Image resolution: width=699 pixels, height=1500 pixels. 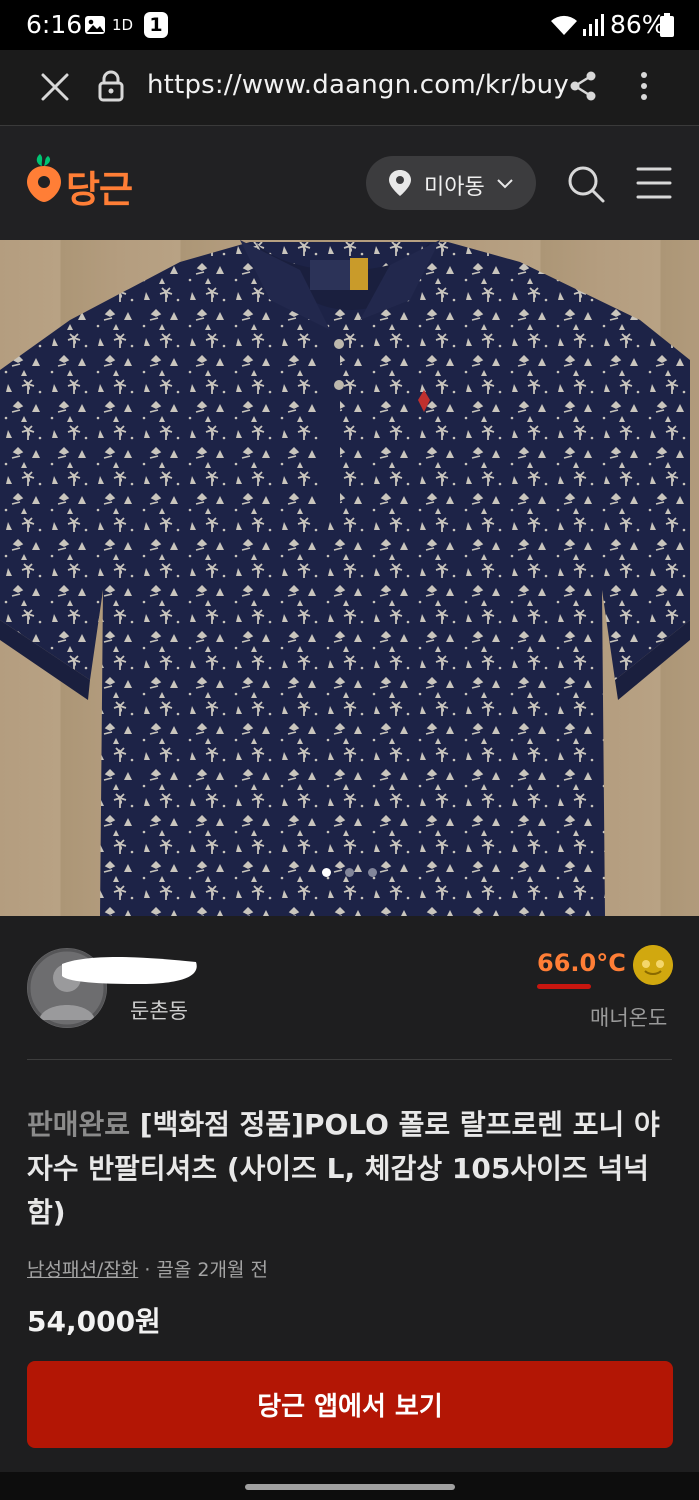 I want to click on gallery-pagination, so click(x=349, y=871).